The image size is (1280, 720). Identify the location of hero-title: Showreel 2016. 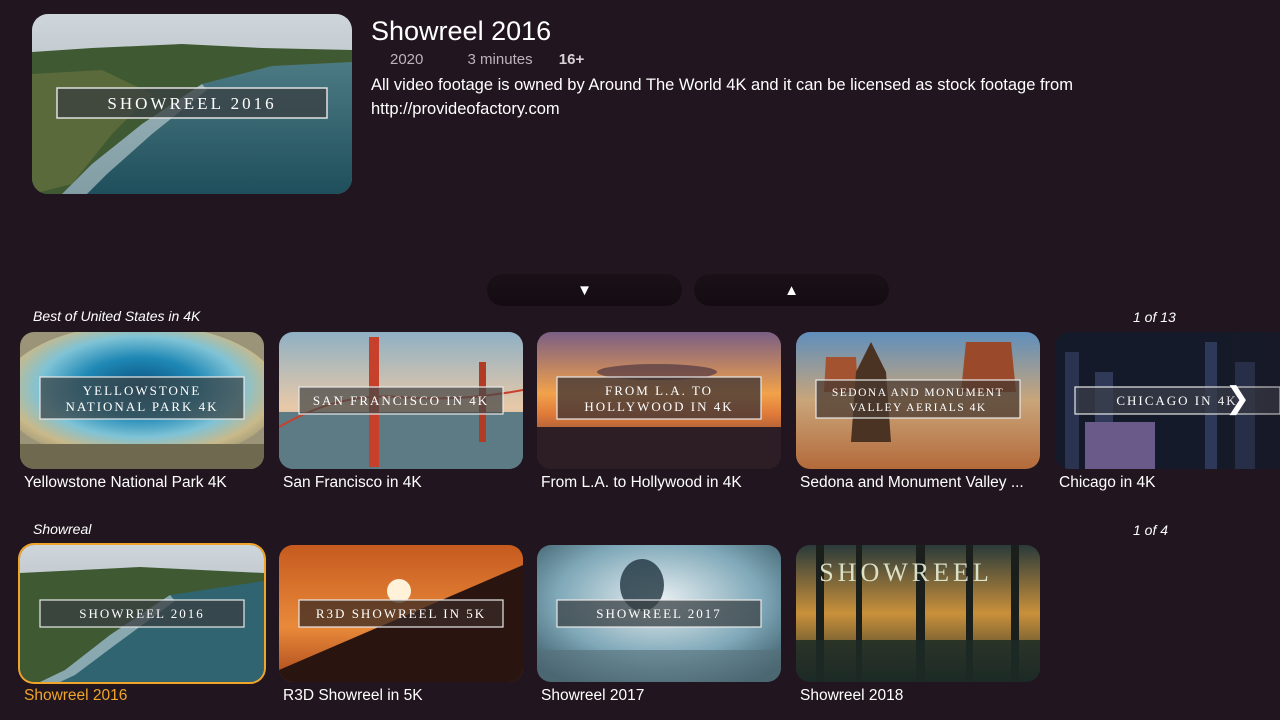
(461, 31).